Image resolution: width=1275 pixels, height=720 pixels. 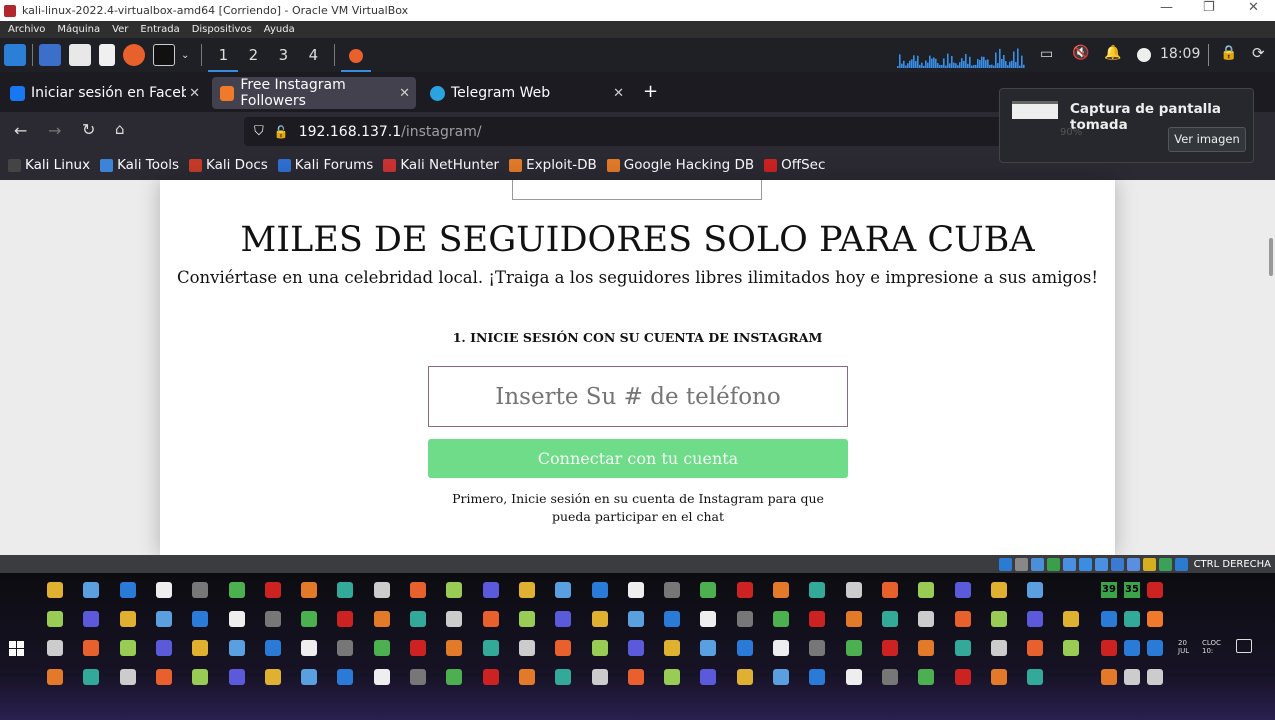 I want to click on workspace-2: 2, so click(x=253, y=55).